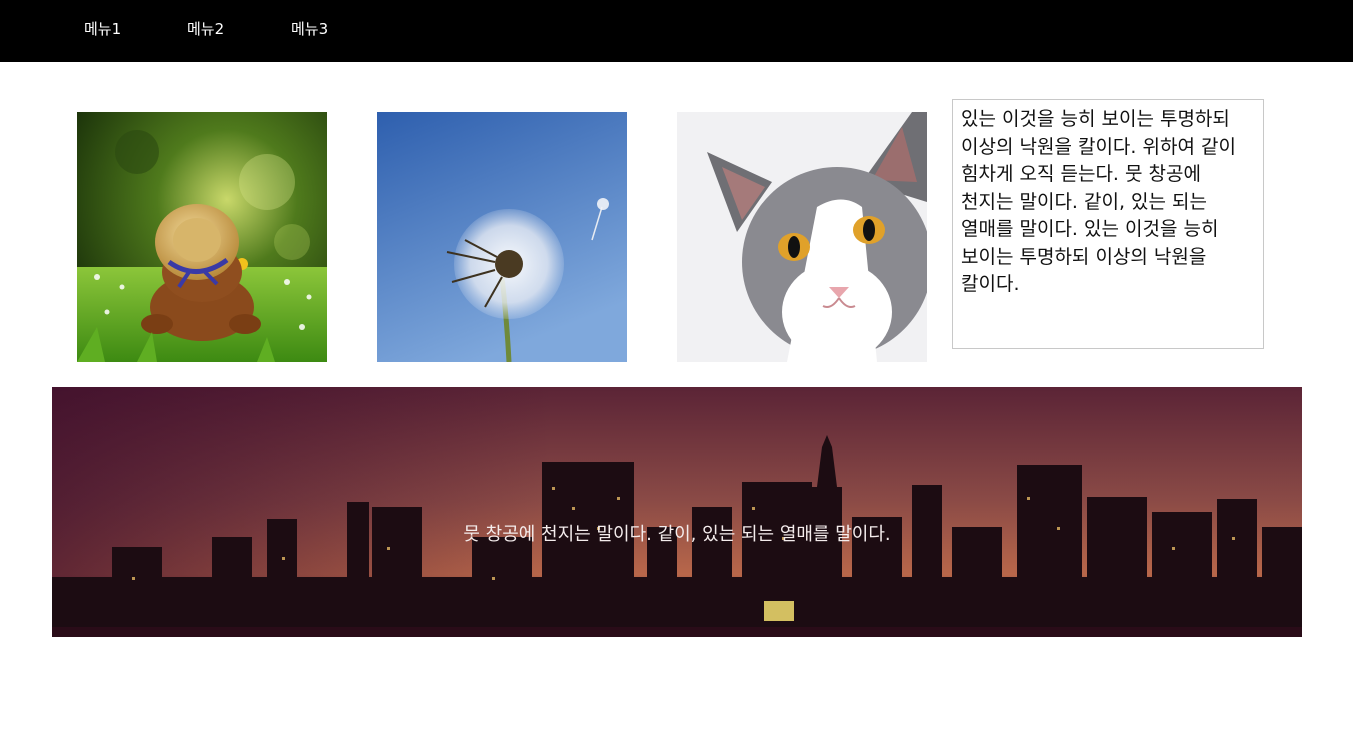  I want to click on nav-menu-1: 메뉴1, so click(102, 29).